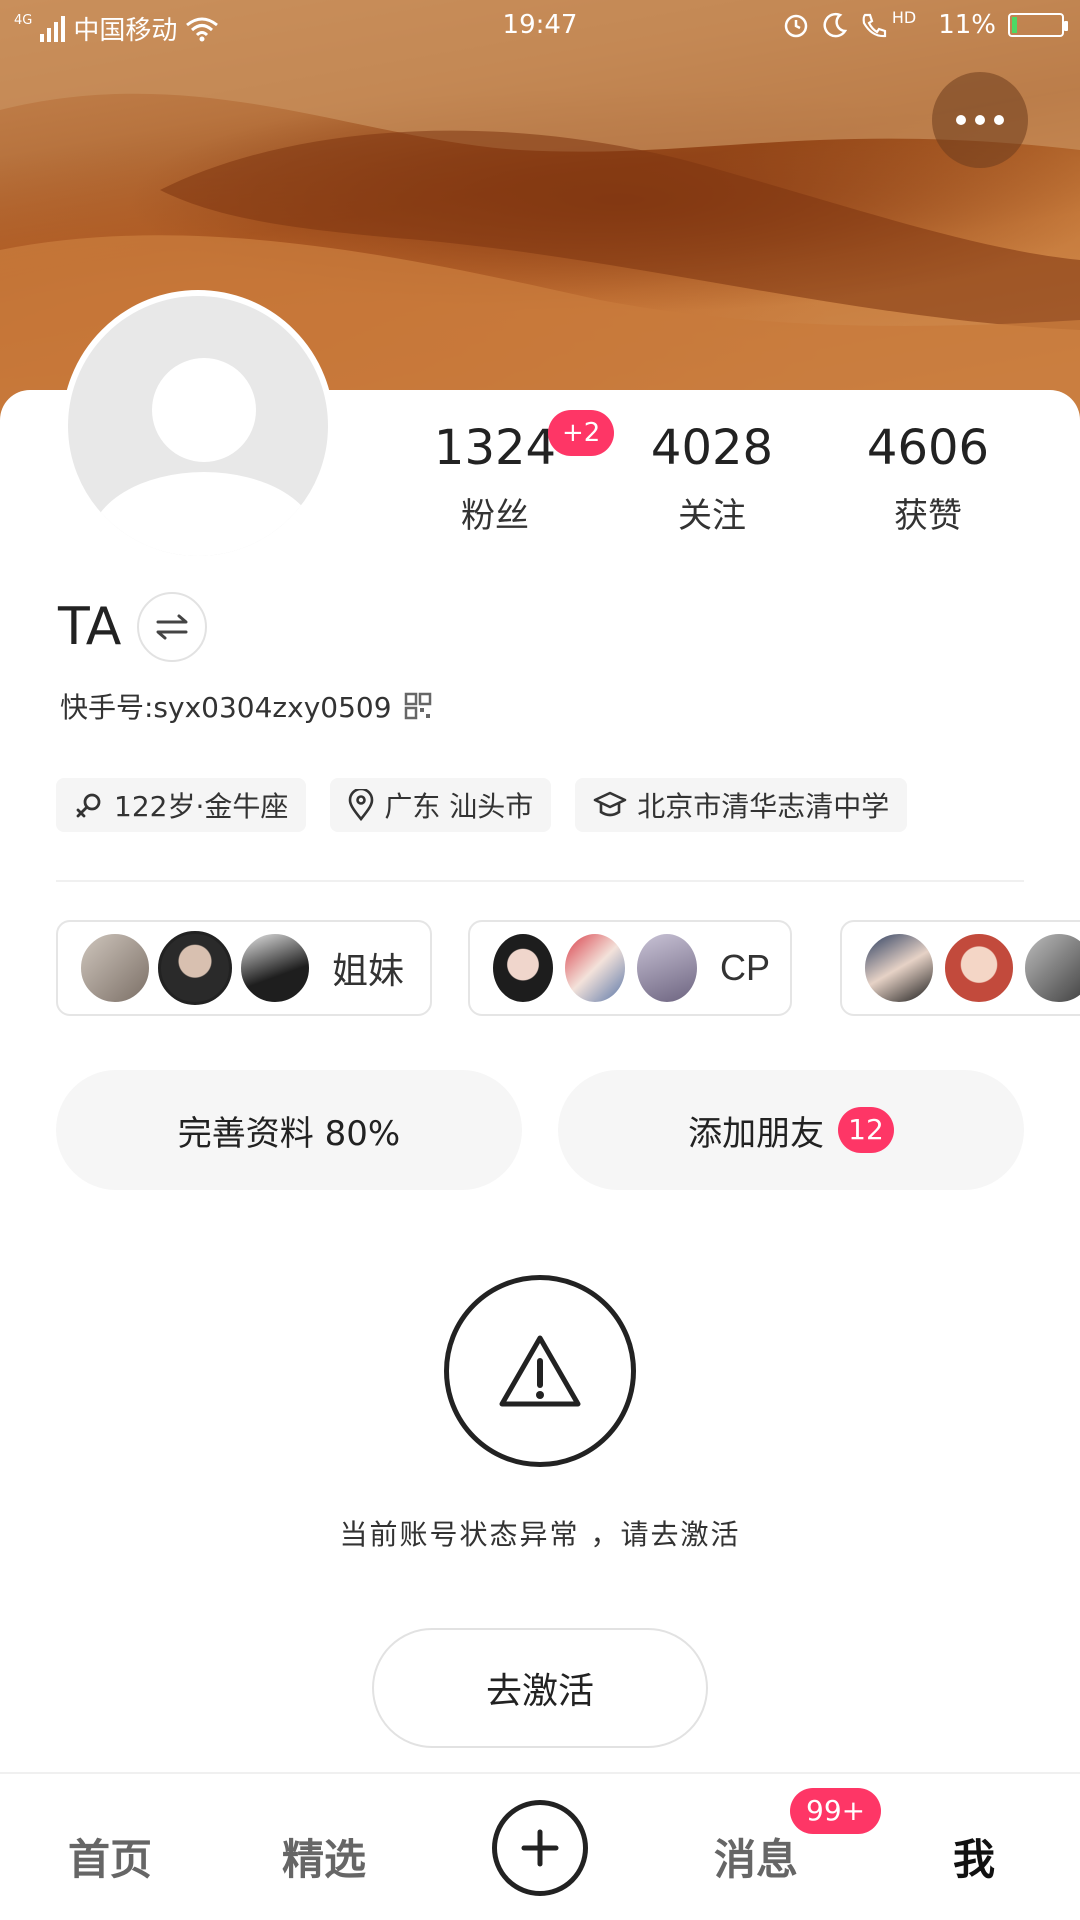 The image size is (1080, 1920). What do you see at coordinates (796, 26) in the screenshot?
I see `alarm-icon` at bounding box center [796, 26].